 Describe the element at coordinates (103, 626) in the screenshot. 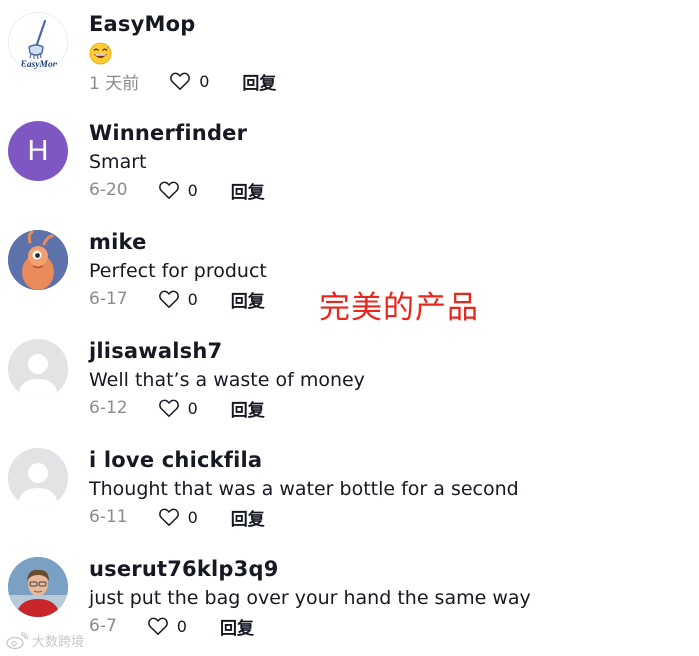

I see `comment-date: 6-7` at that location.